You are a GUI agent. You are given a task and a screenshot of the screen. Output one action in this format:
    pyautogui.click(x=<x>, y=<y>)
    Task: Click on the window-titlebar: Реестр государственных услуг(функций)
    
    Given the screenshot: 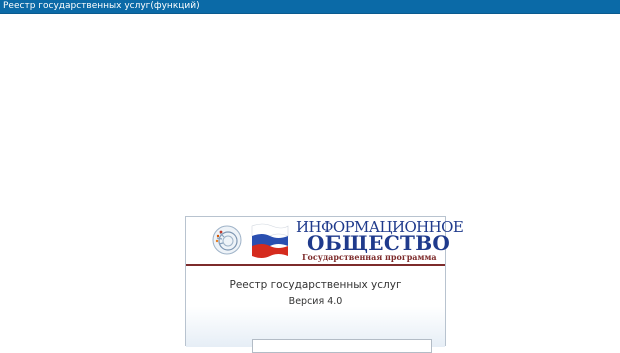 What is the action you would take?
    pyautogui.click(x=310, y=7)
    